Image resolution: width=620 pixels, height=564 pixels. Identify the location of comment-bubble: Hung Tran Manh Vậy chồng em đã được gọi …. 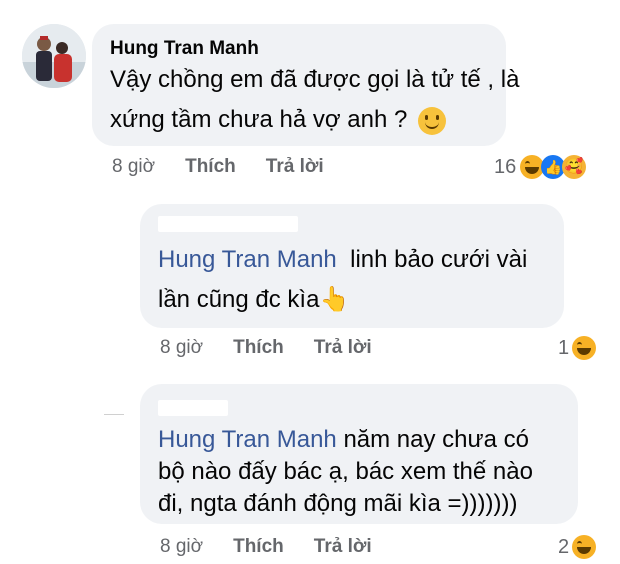
(305, 85).